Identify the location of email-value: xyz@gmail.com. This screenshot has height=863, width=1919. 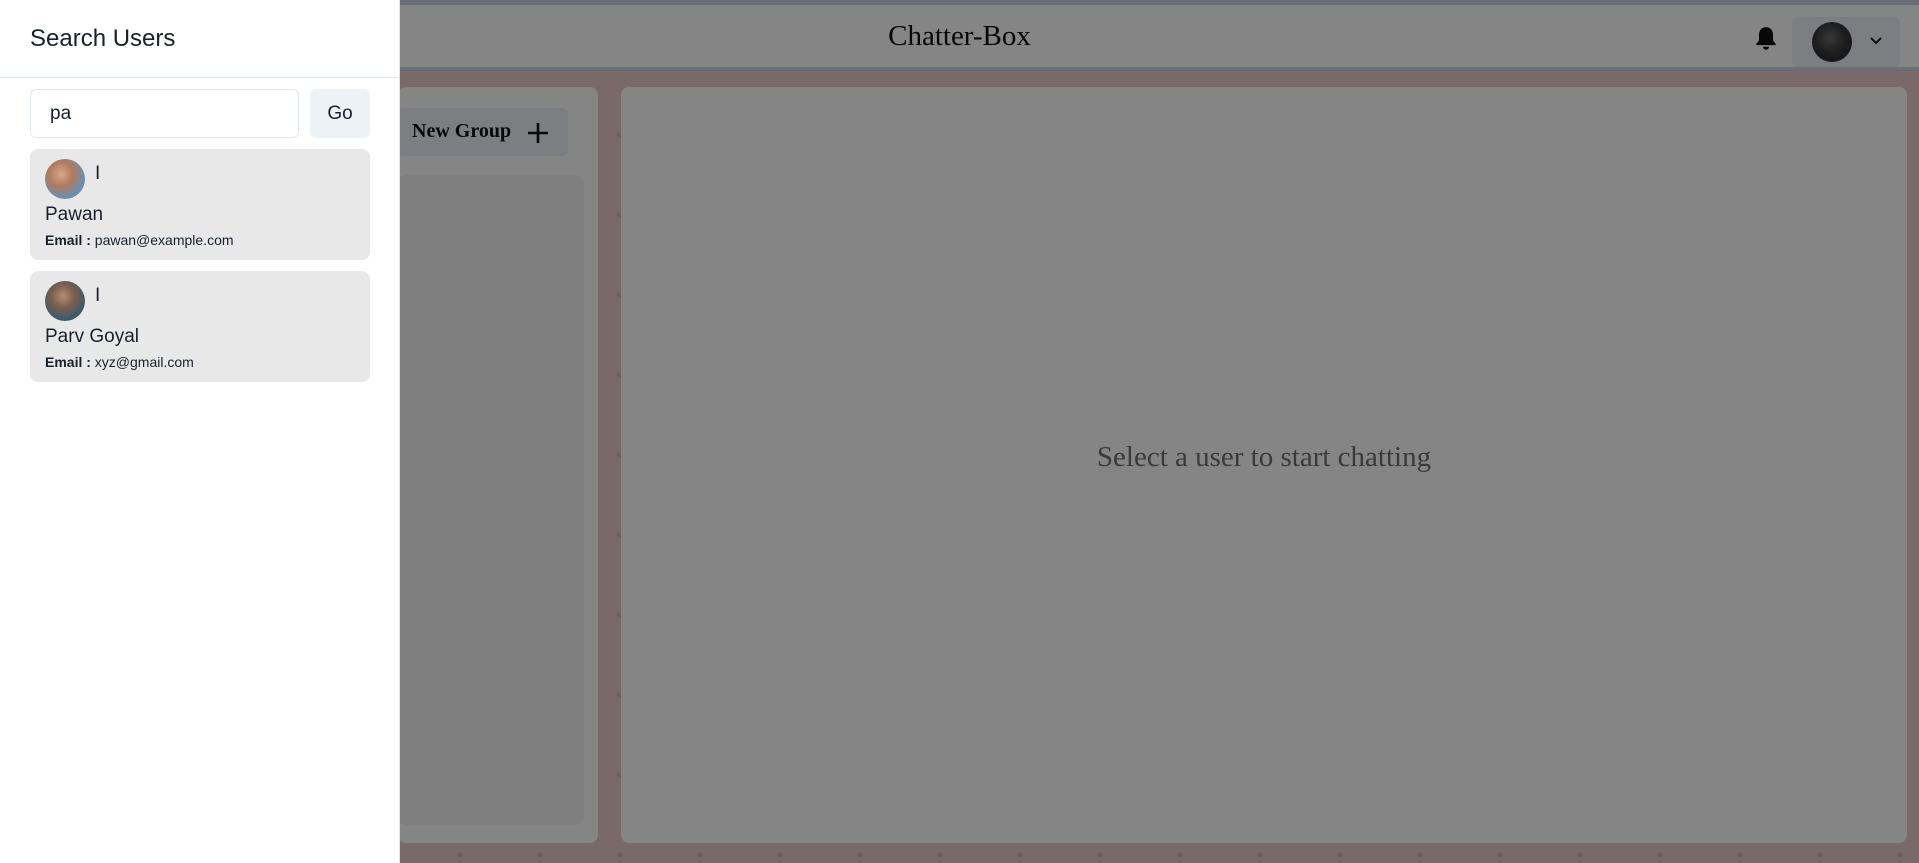
(144, 362).